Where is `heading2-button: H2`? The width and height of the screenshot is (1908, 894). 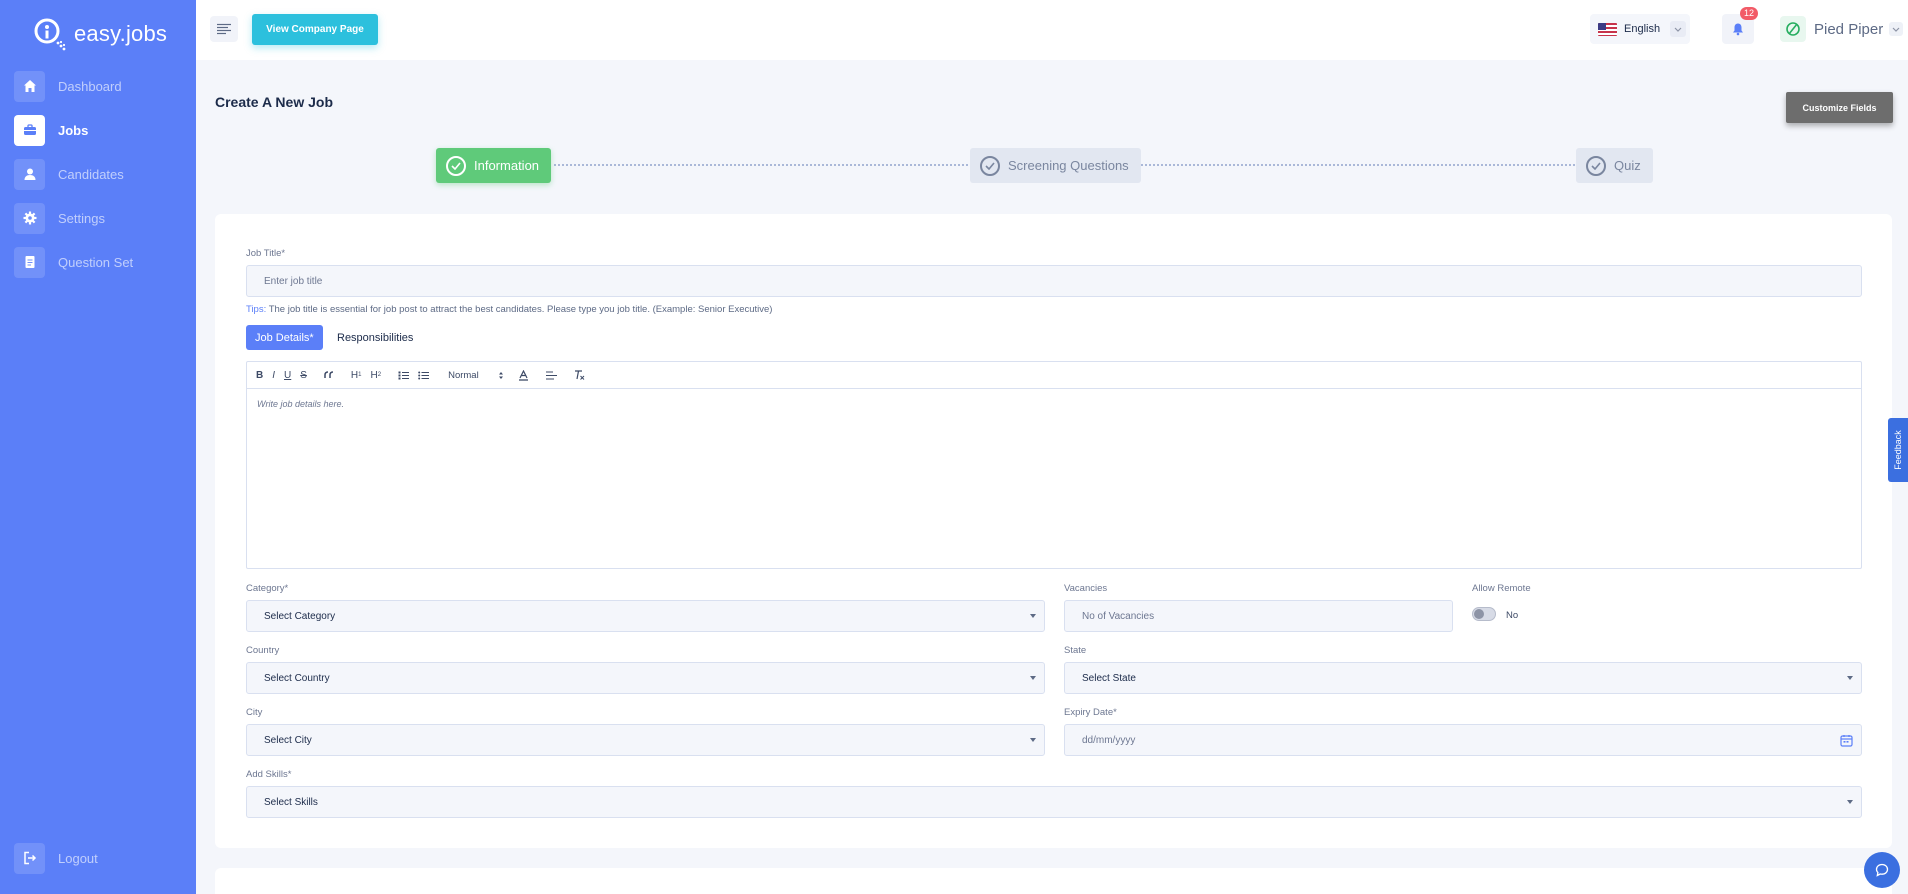 heading2-button: H2 is located at coordinates (376, 375).